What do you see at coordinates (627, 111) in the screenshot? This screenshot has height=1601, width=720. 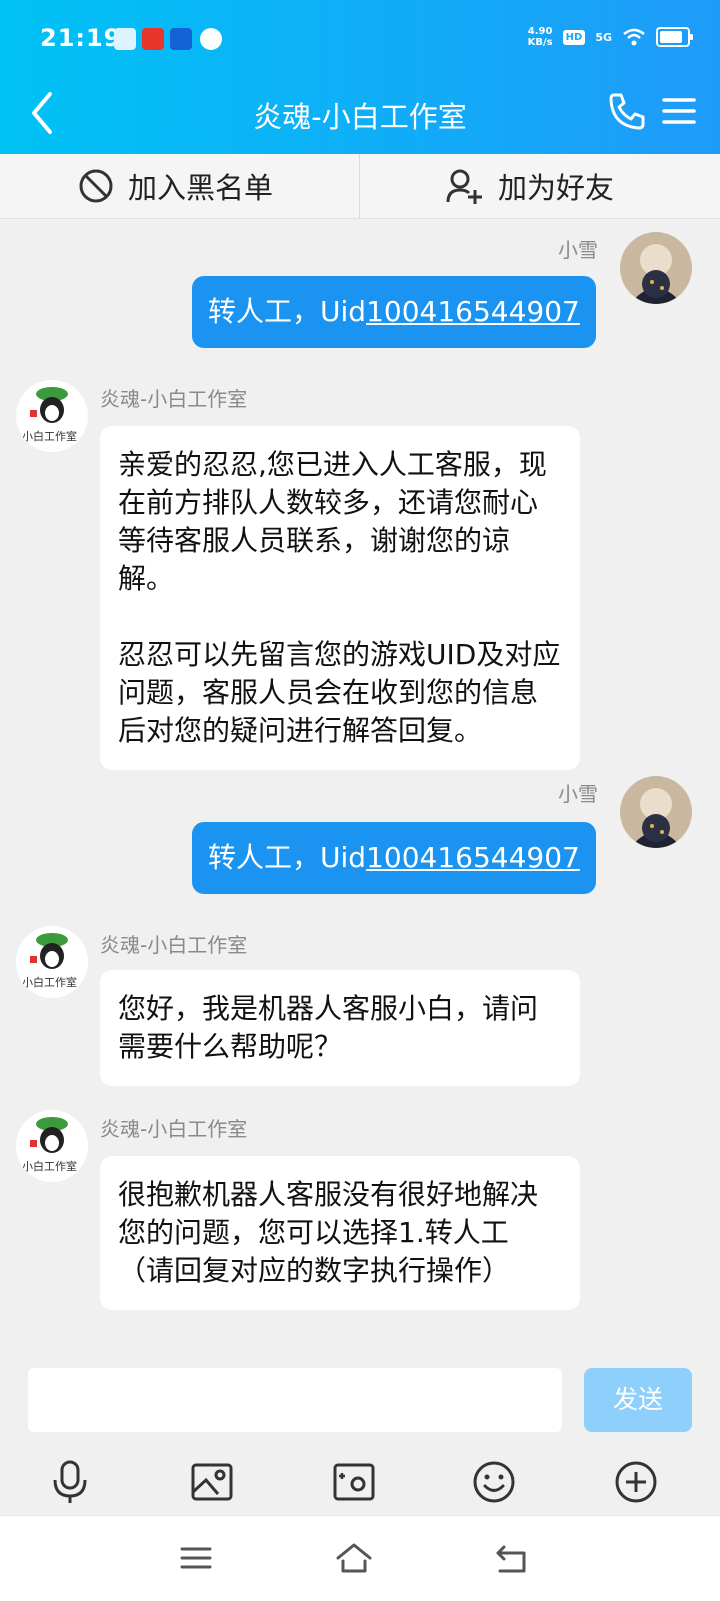 I see `phone-icon` at bounding box center [627, 111].